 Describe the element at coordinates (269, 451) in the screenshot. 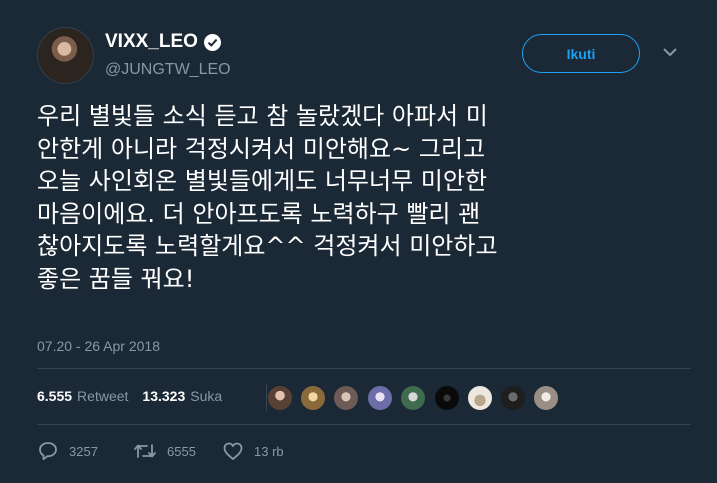

I see `like-count: 13 rb` at that location.